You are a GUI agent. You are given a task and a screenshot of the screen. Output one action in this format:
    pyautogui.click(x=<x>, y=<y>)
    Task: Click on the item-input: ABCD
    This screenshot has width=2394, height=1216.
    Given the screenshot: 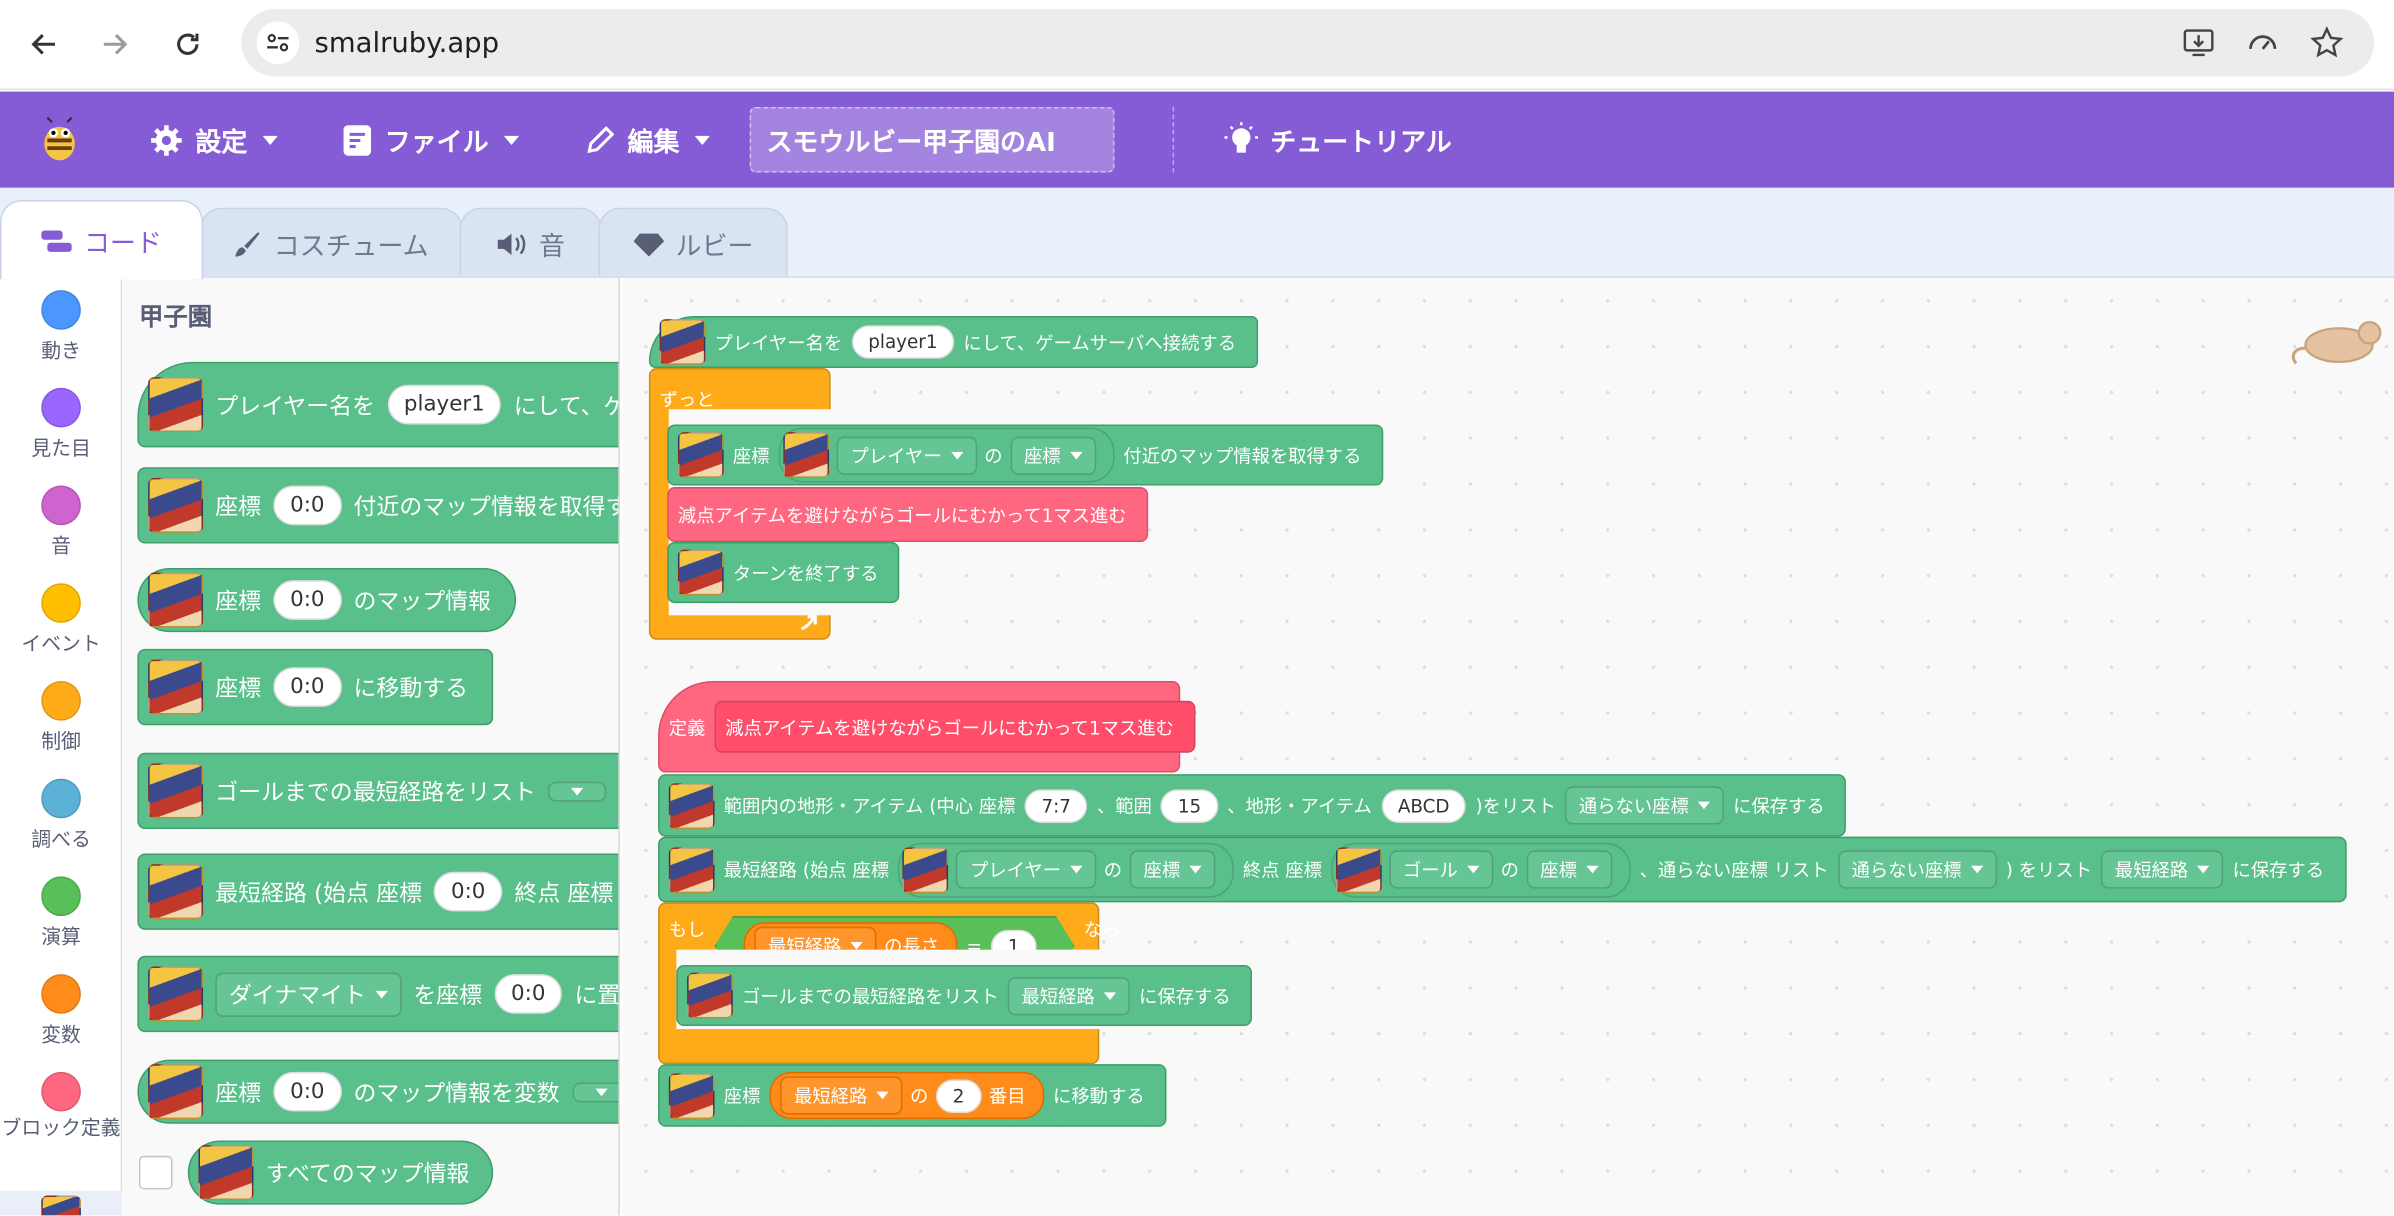 What is the action you would take?
    pyautogui.click(x=1424, y=805)
    